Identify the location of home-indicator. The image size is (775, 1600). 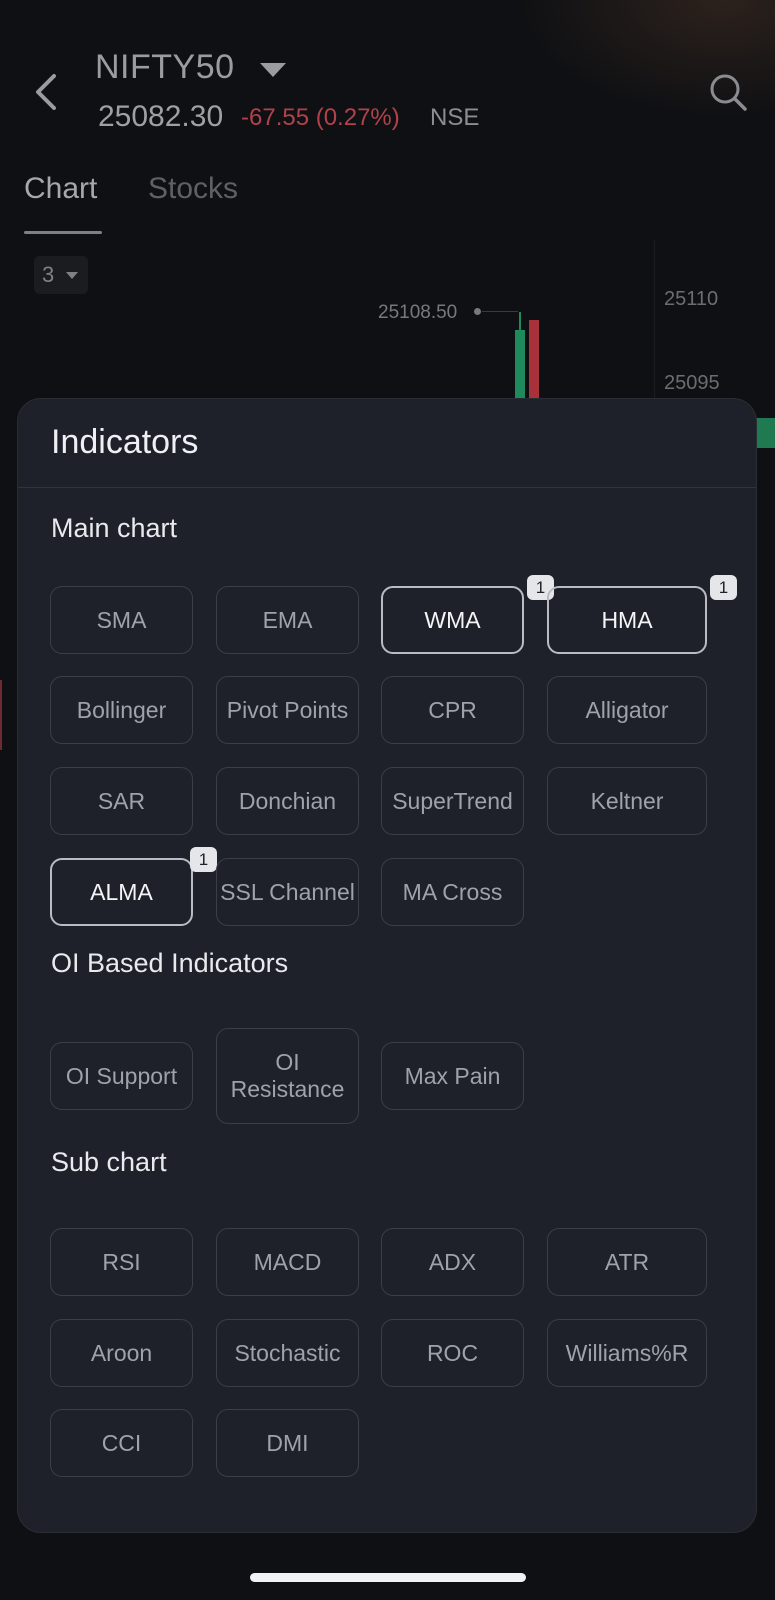
(388, 1577).